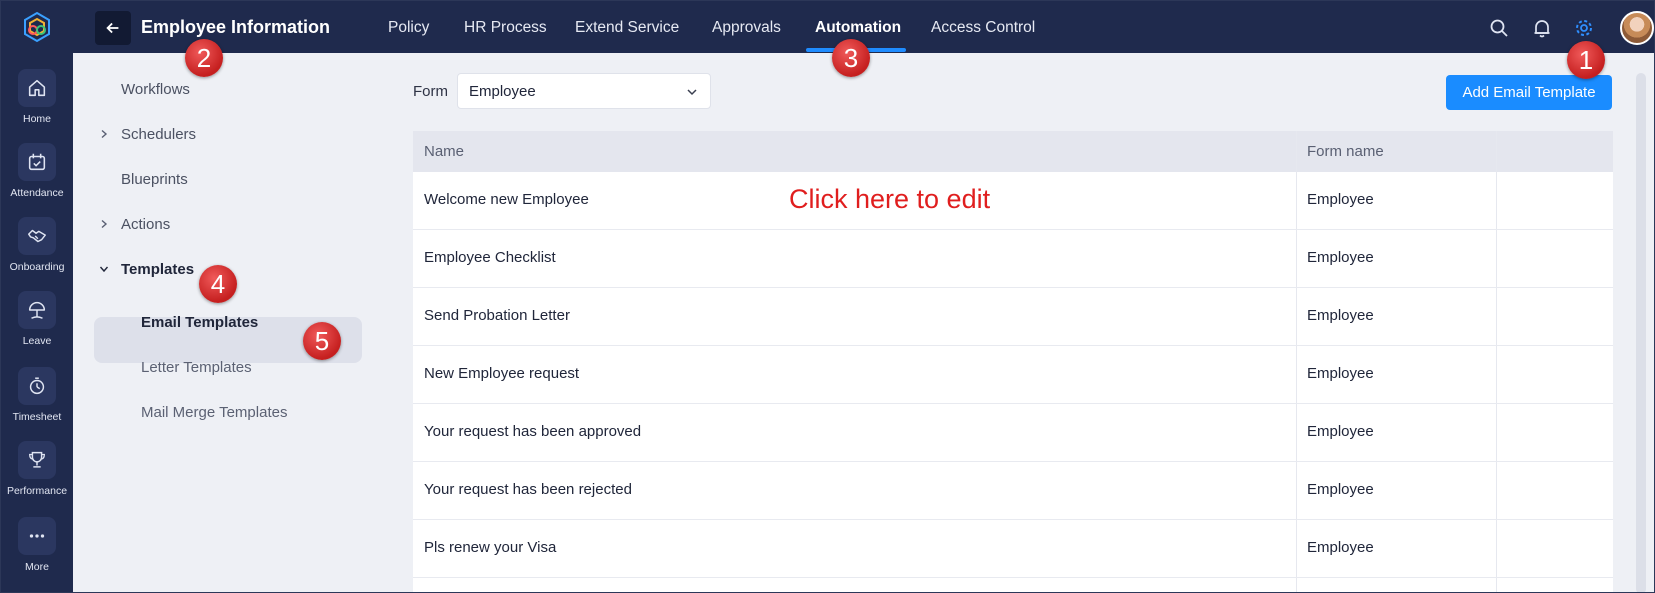  What do you see at coordinates (154, 179) in the screenshot?
I see `sidebar-item-blueprints: Blueprints` at bounding box center [154, 179].